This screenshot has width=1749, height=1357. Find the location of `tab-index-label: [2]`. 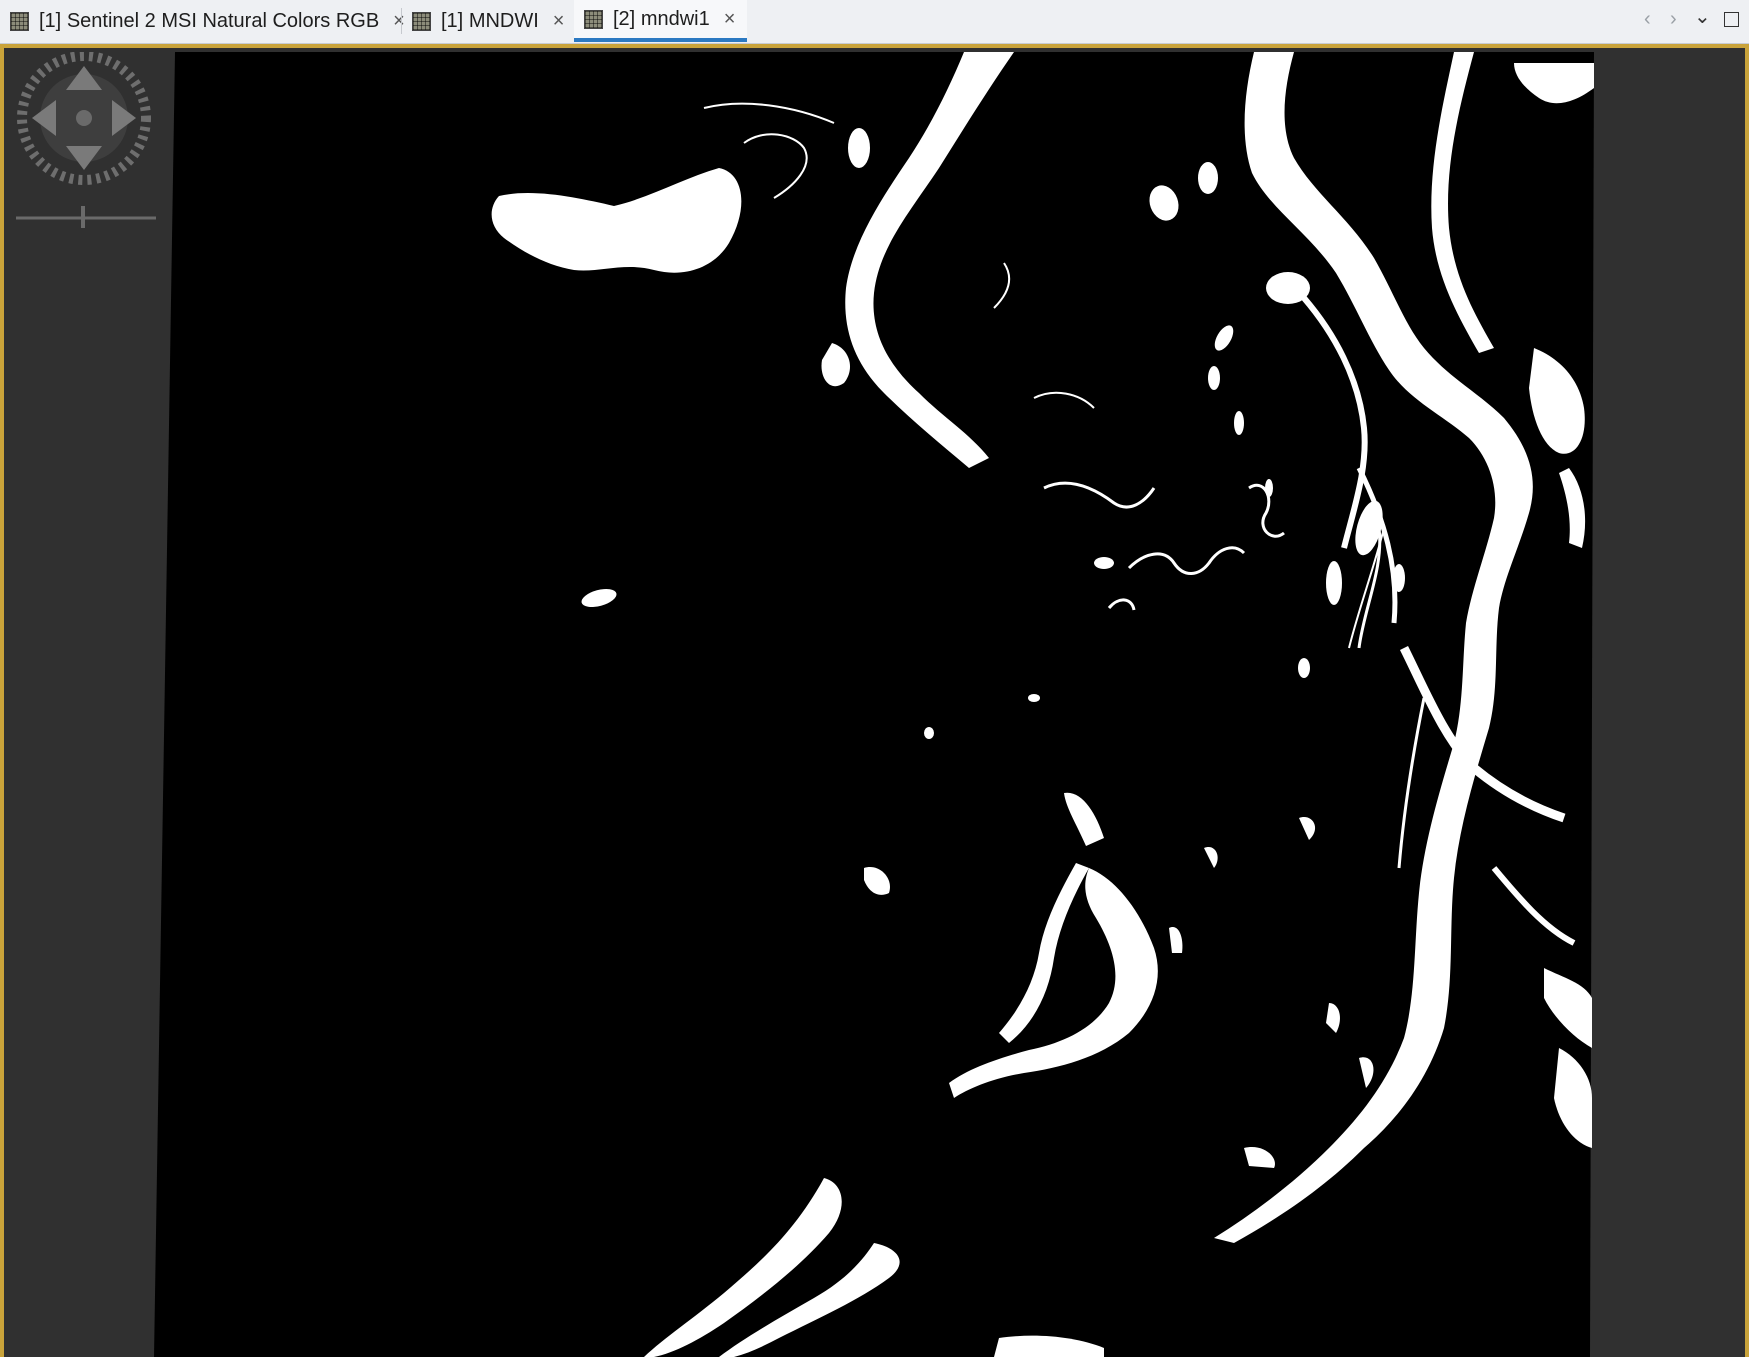

tab-index-label: [2] is located at coordinates (624, 18).